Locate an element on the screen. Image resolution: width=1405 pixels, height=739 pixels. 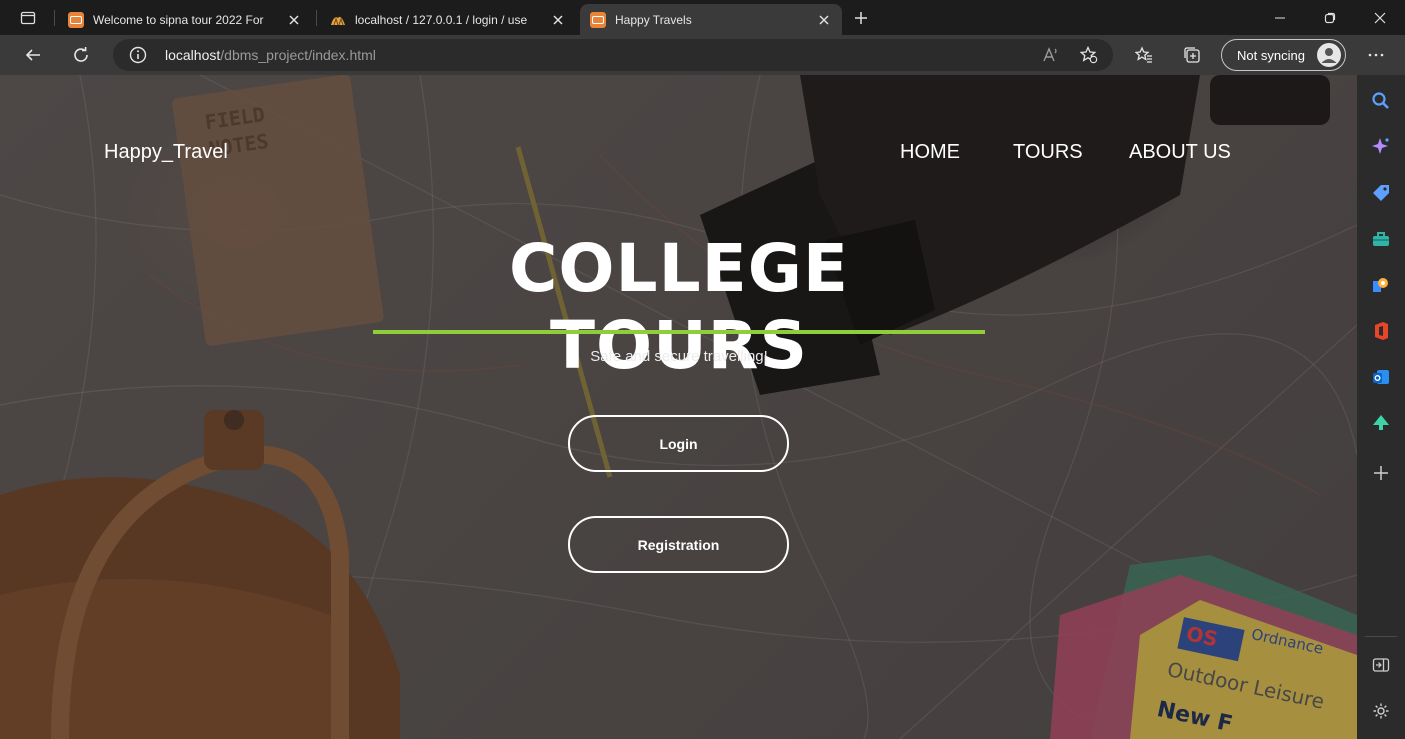
nav-tours: TOURS is located at coordinates (1048, 152).